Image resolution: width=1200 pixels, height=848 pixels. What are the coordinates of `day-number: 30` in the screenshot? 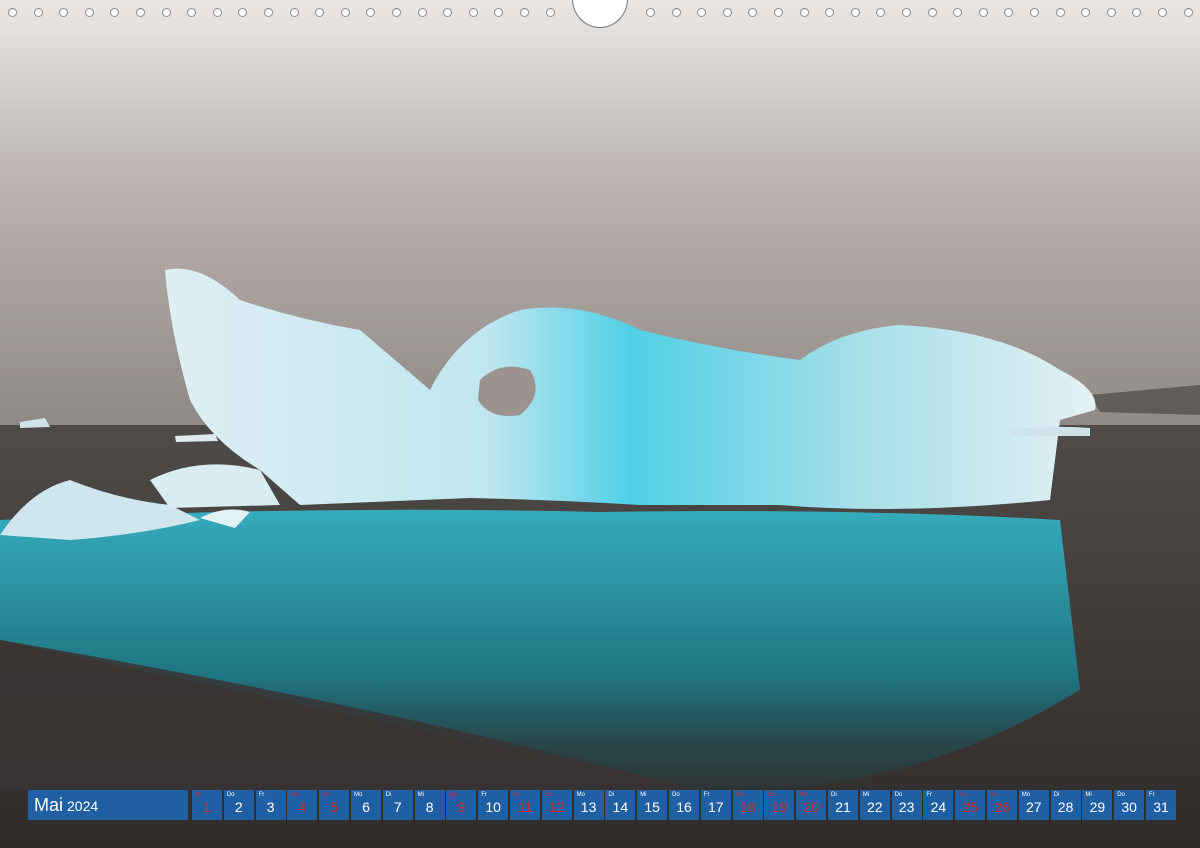 It's located at (1129, 807).